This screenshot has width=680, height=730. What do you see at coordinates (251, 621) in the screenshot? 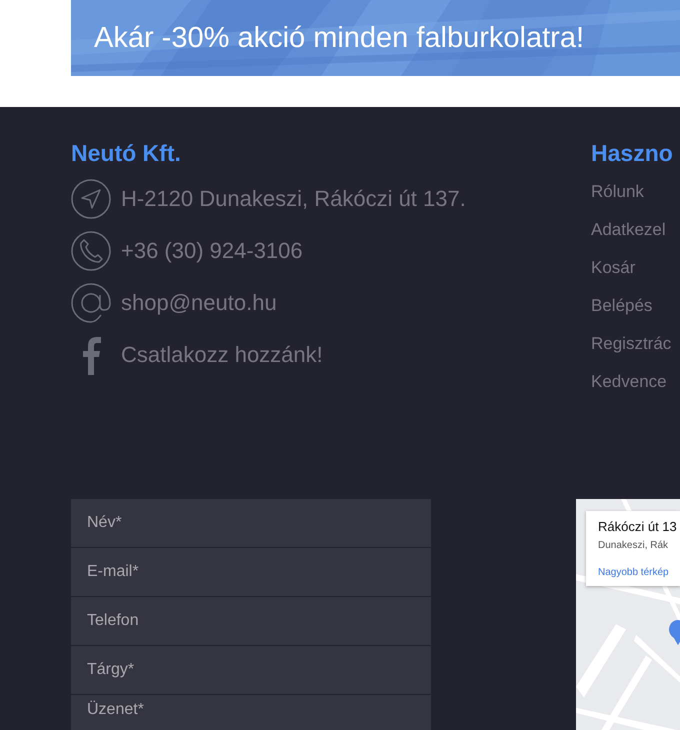
I see `input-field: Telefon` at bounding box center [251, 621].